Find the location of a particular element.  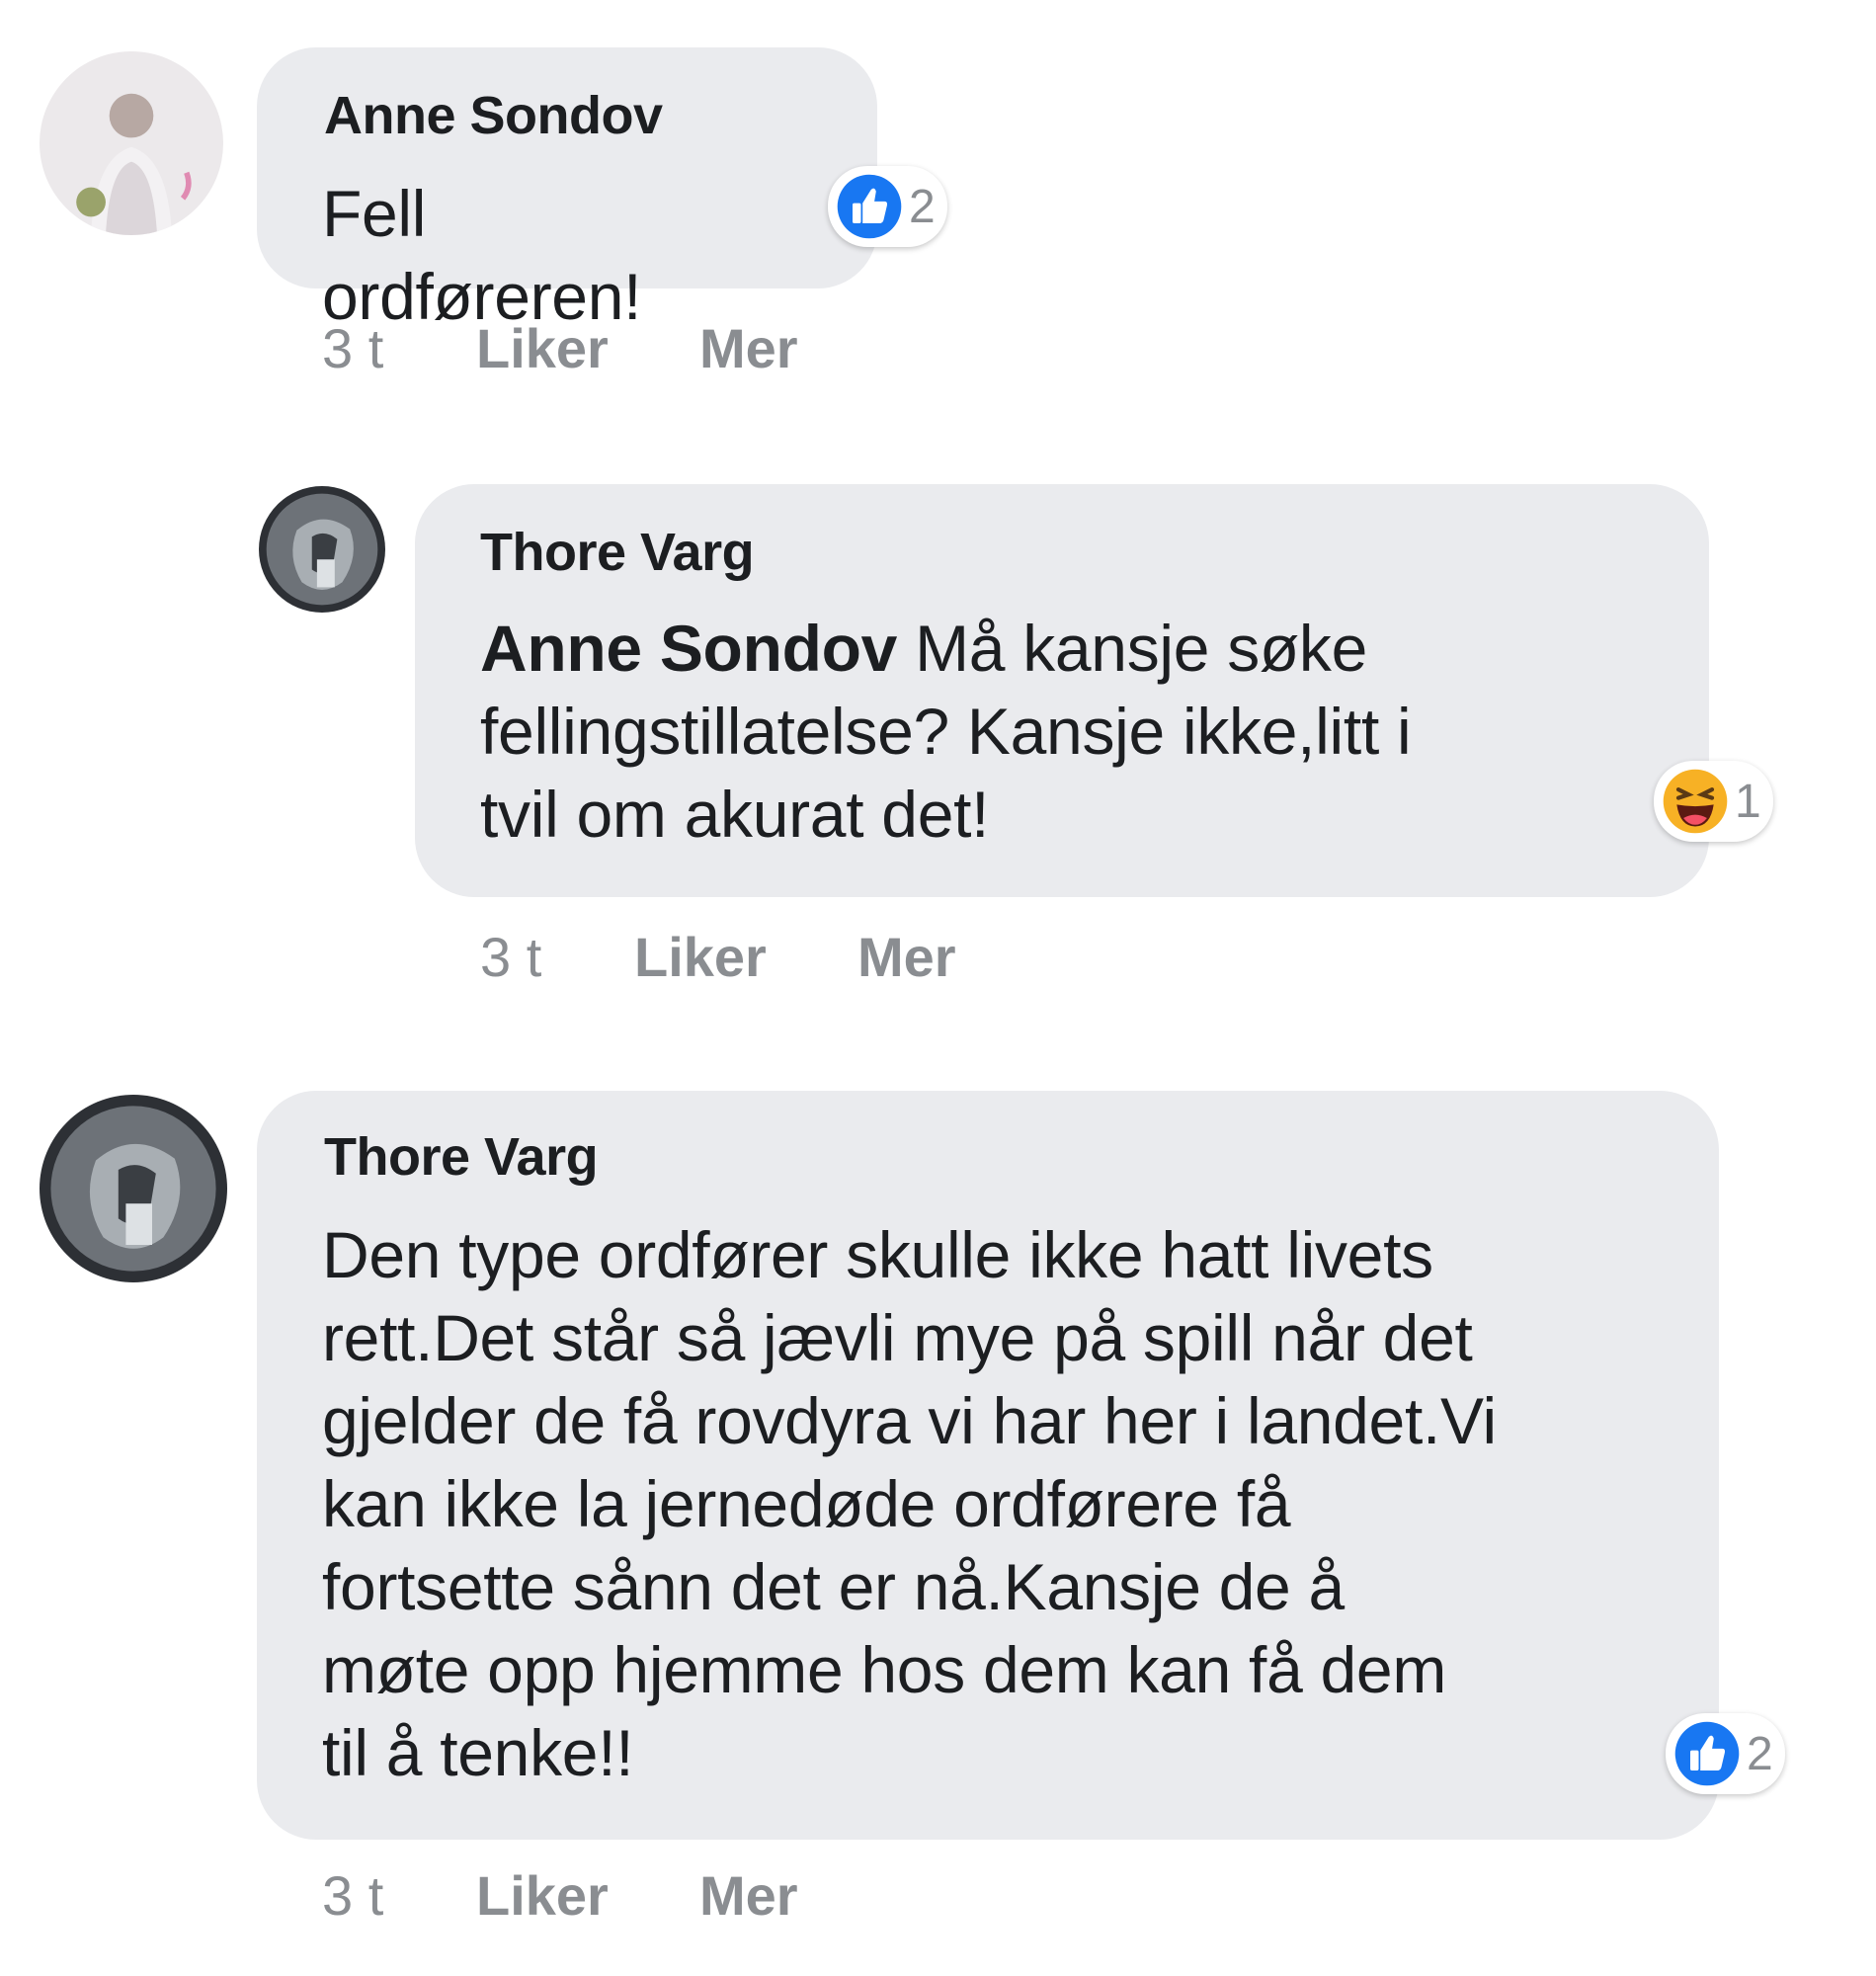

comment-text-line: kan ikke la jernedøde ordførere få is located at coordinates (806, 1503).